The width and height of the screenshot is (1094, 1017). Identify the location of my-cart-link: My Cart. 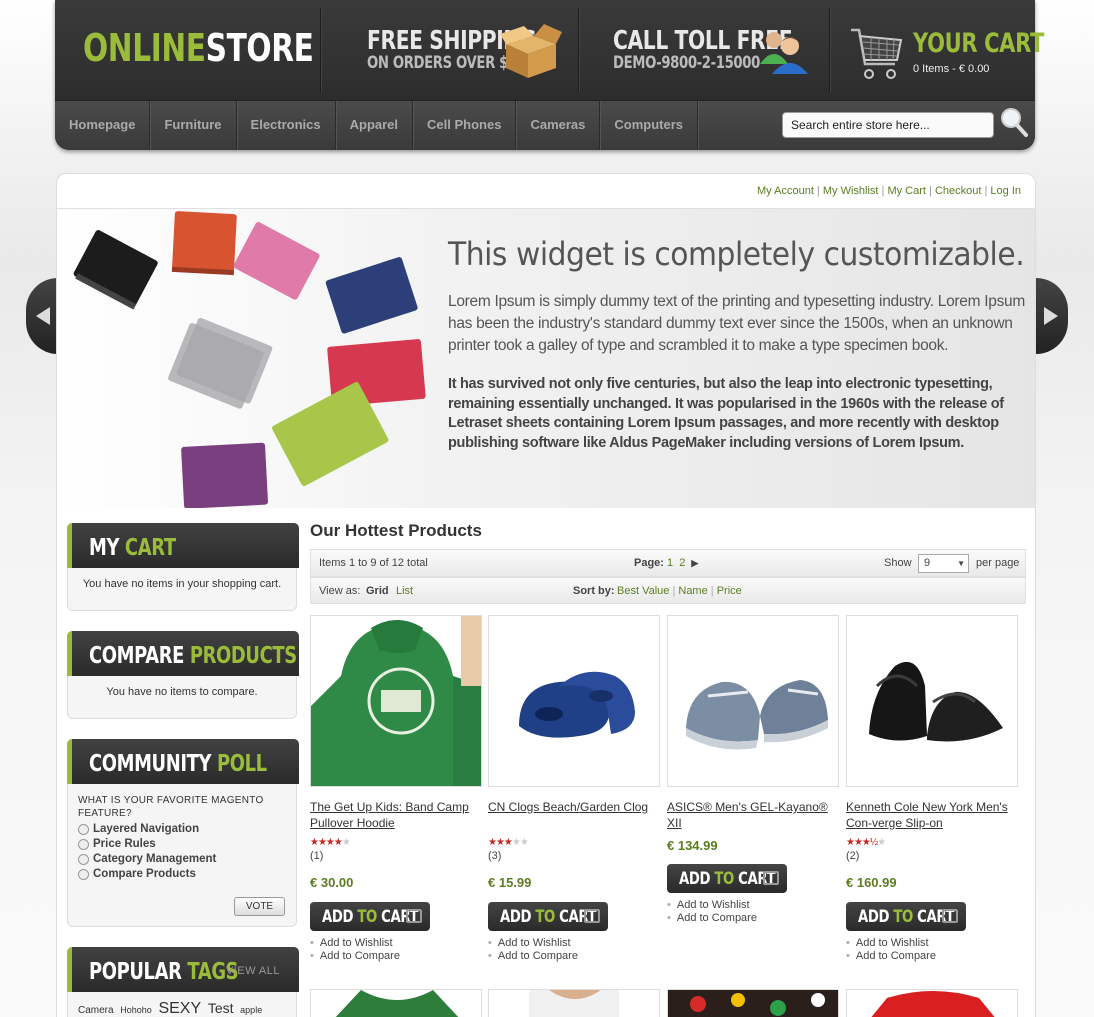
(906, 191).